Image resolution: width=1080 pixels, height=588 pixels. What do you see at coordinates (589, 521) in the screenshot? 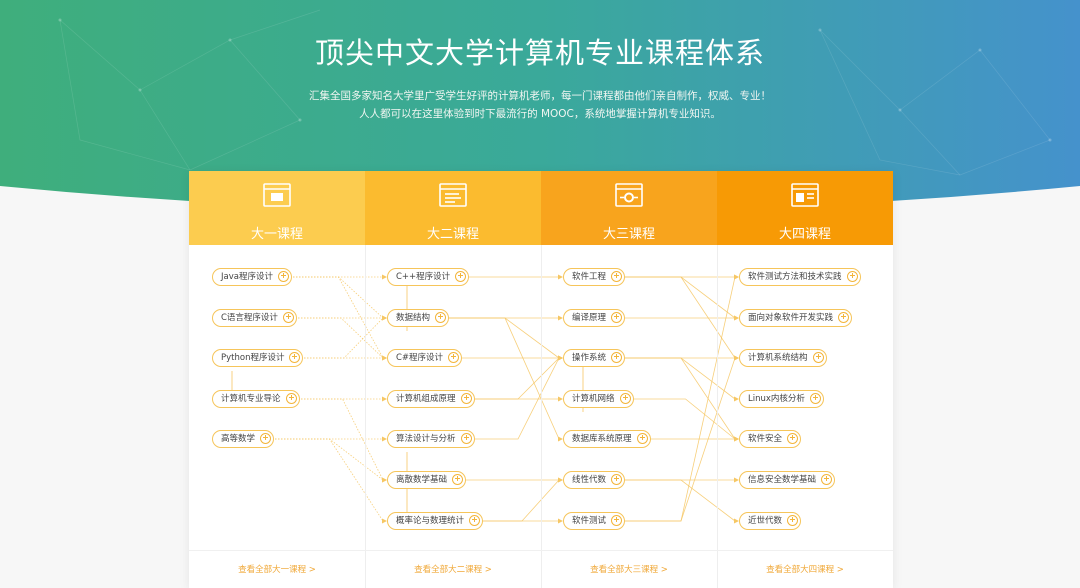
I see `course-name: 软件测试` at bounding box center [589, 521].